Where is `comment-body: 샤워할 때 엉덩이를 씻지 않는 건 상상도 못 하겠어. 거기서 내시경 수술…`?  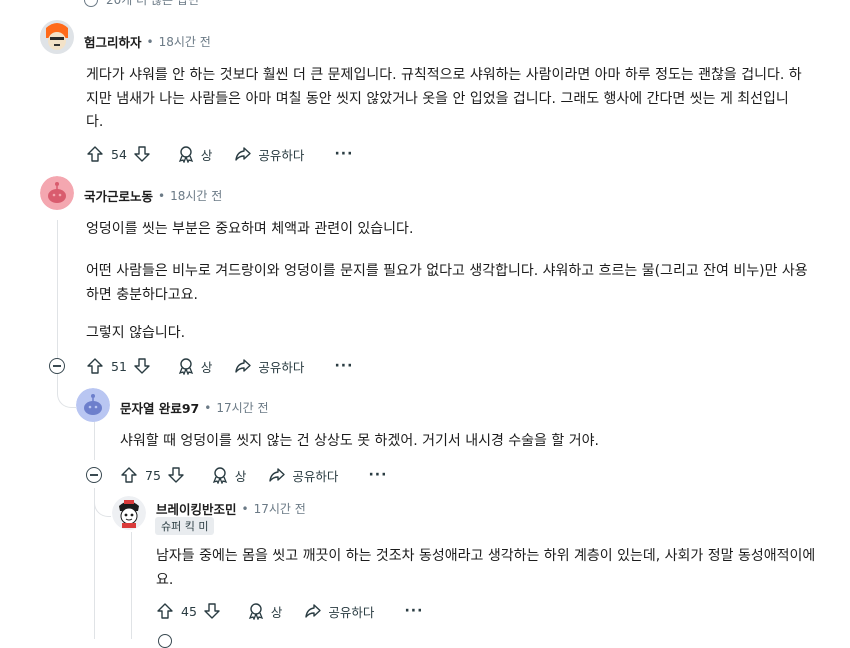 comment-body: 샤워할 때 엉덩이를 씻지 않는 건 상상도 못 하겠어. 거기서 내시경 수술… is located at coordinates (359, 441).